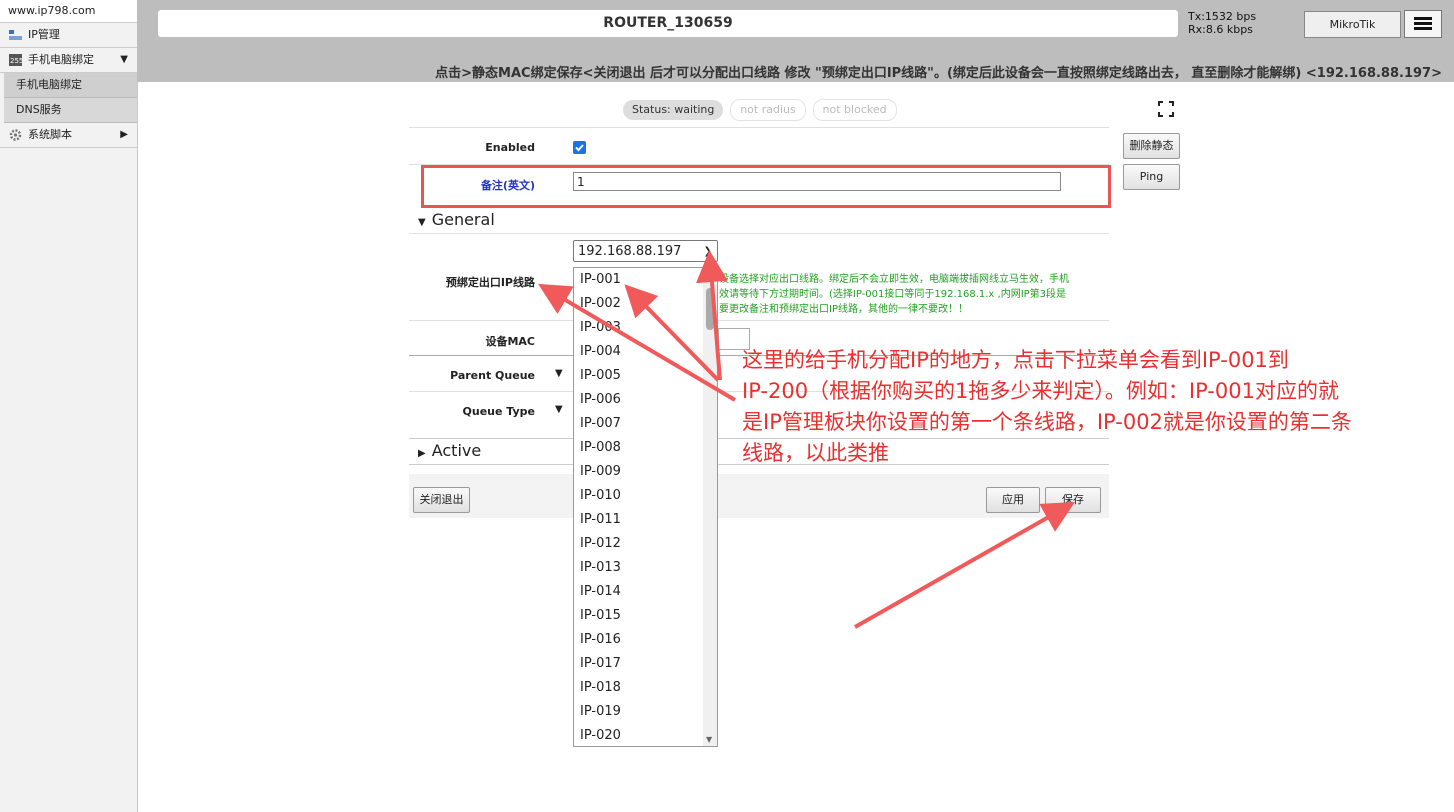 This screenshot has width=1454, height=812. I want to click on svg-text: 255, so click(16, 61).